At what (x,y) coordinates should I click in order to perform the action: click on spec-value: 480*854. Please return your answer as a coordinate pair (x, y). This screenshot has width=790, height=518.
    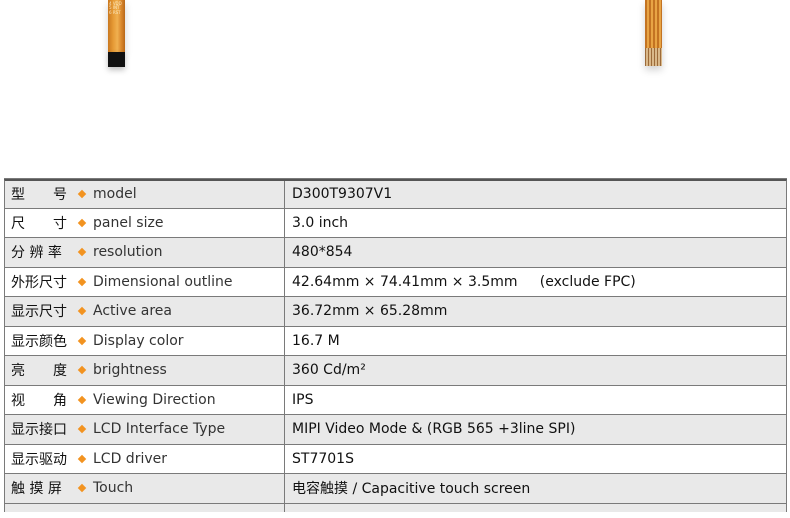
    Looking at the image, I should click on (535, 252).